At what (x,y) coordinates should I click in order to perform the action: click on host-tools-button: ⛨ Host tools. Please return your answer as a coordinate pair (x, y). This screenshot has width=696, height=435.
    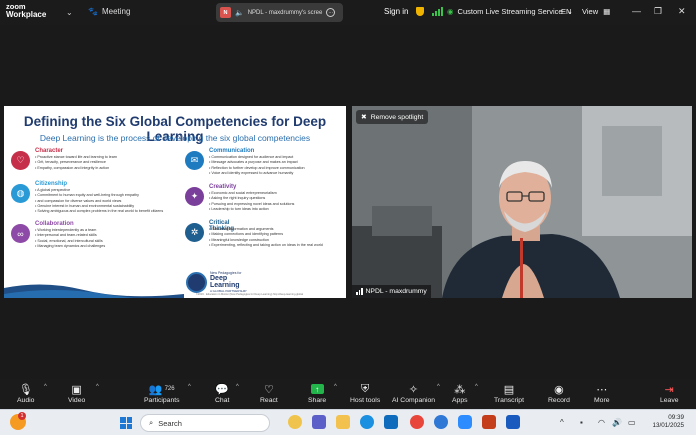
    Looking at the image, I should click on (365, 393).